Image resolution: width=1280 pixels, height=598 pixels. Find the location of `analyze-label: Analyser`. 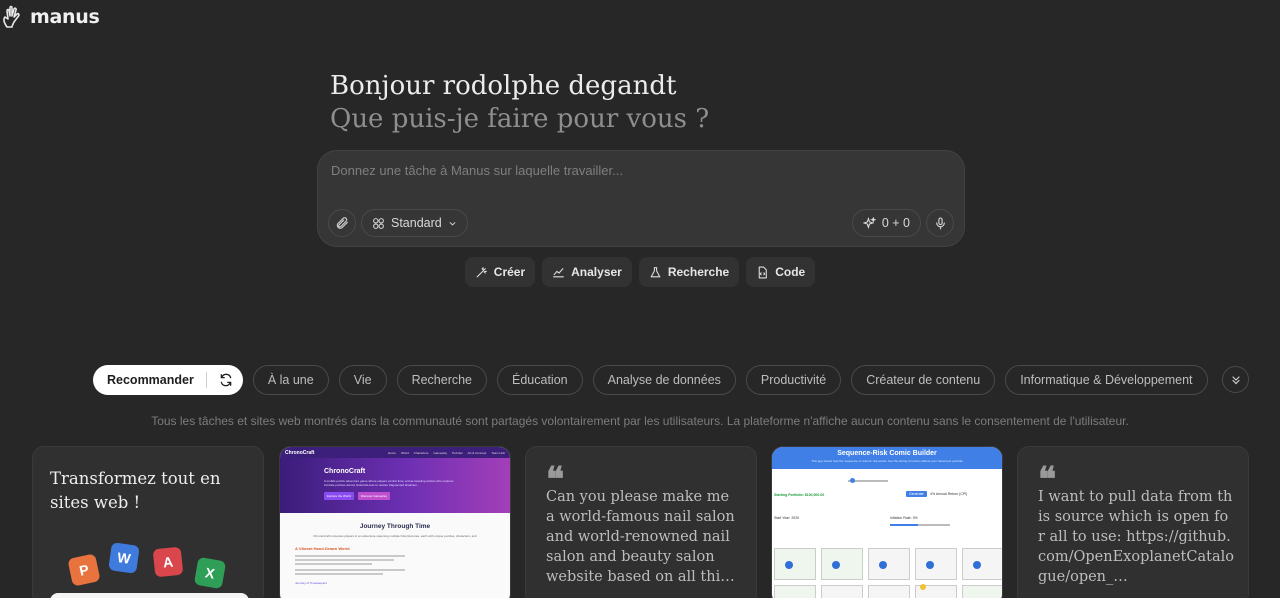

analyze-label: Analyser is located at coordinates (596, 272).